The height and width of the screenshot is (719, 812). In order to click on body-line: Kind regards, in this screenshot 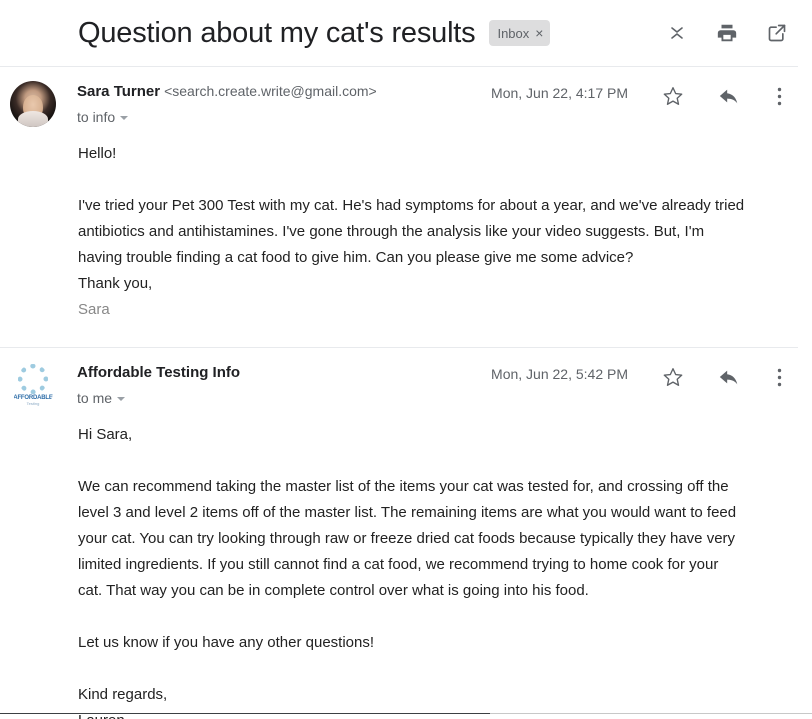, I will do `click(123, 694)`.